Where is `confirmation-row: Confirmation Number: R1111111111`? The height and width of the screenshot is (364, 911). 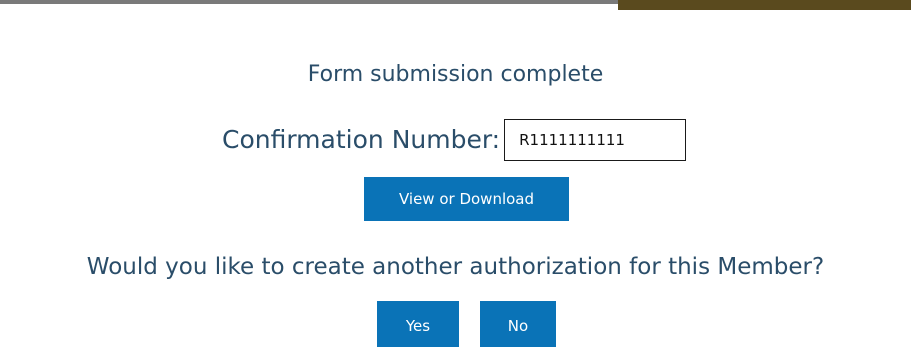
confirmation-row: Confirmation Number: R1111111111 is located at coordinates (454, 140).